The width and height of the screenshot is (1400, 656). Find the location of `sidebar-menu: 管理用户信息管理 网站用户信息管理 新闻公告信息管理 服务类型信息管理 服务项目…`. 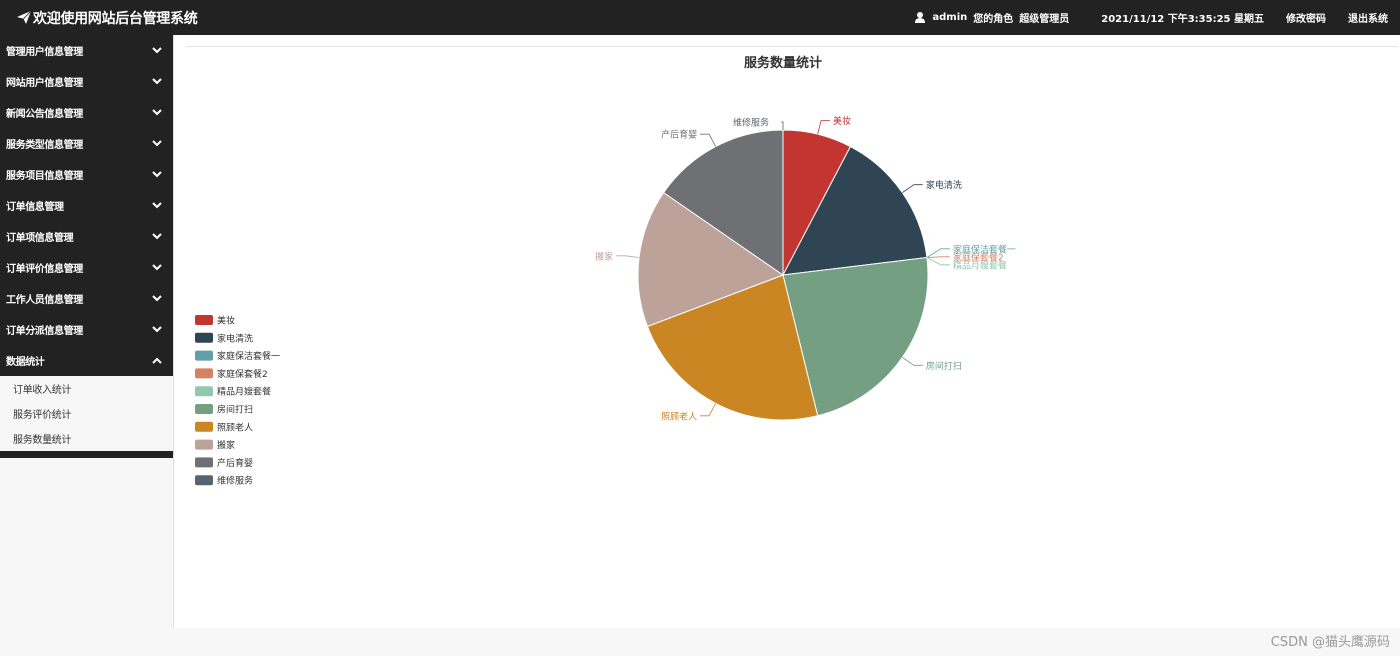

sidebar-menu: 管理用户信息管理 网站用户信息管理 新闻公告信息管理 服务类型信息管理 服务项目… is located at coordinates (86, 205).